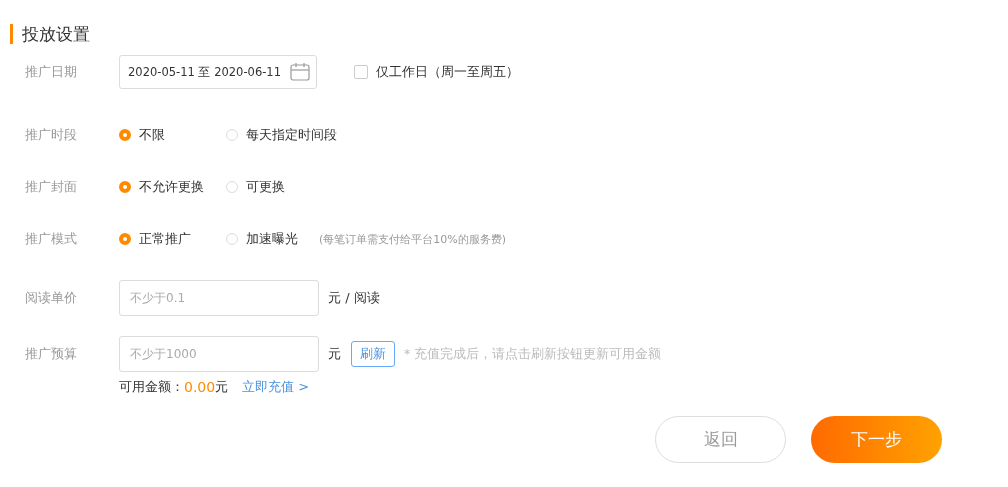 The image size is (1008, 487). Describe the element at coordinates (354, 298) in the screenshot. I see `unit-text: 元 / 阅读` at that location.